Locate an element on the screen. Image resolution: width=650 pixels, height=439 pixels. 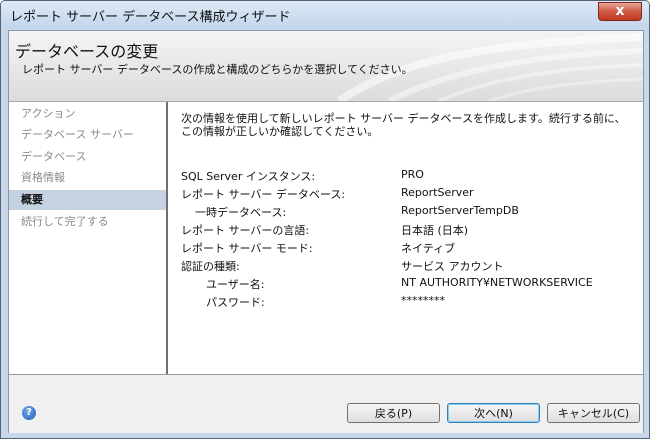
question-icon: ? is located at coordinates (29, 413).